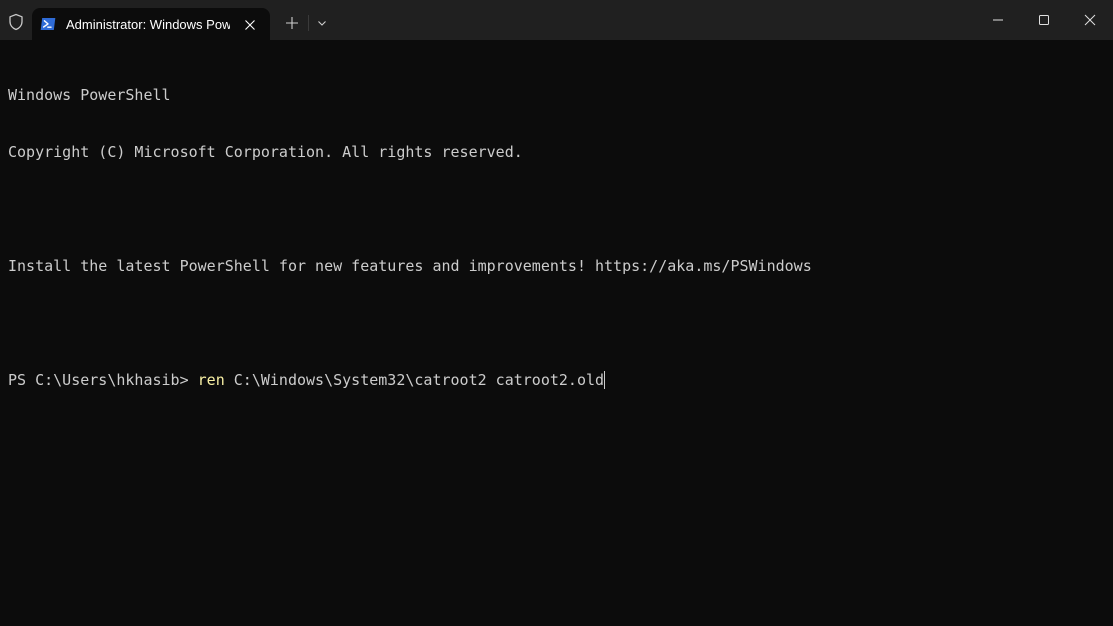  I want to click on tab-dropdown-button, so click(322, 23).